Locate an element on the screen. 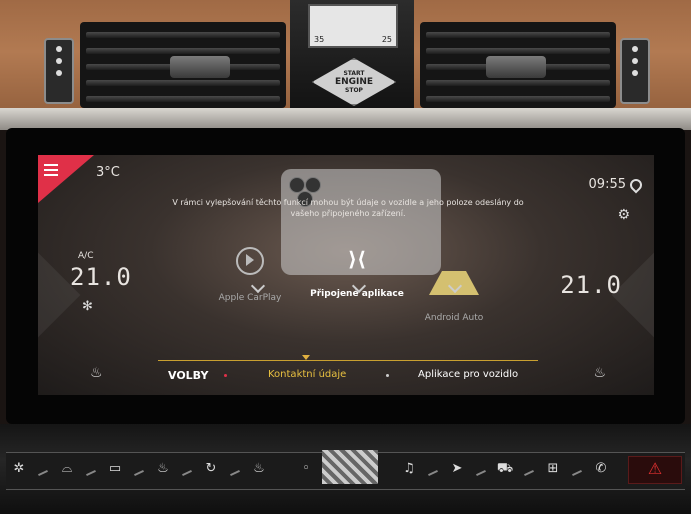  air-vent-left is located at coordinates (183, 65).